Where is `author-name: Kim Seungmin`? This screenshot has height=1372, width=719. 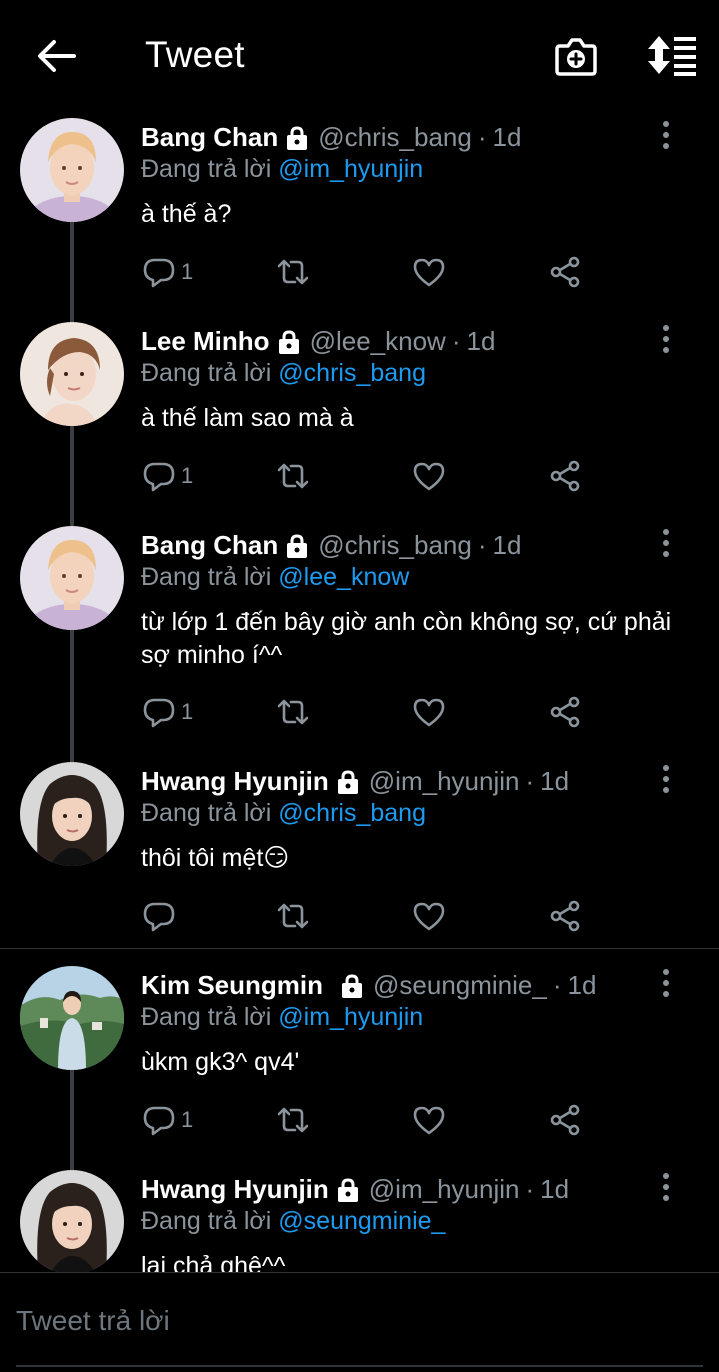
author-name: Kim Seungmin is located at coordinates (232, 985).